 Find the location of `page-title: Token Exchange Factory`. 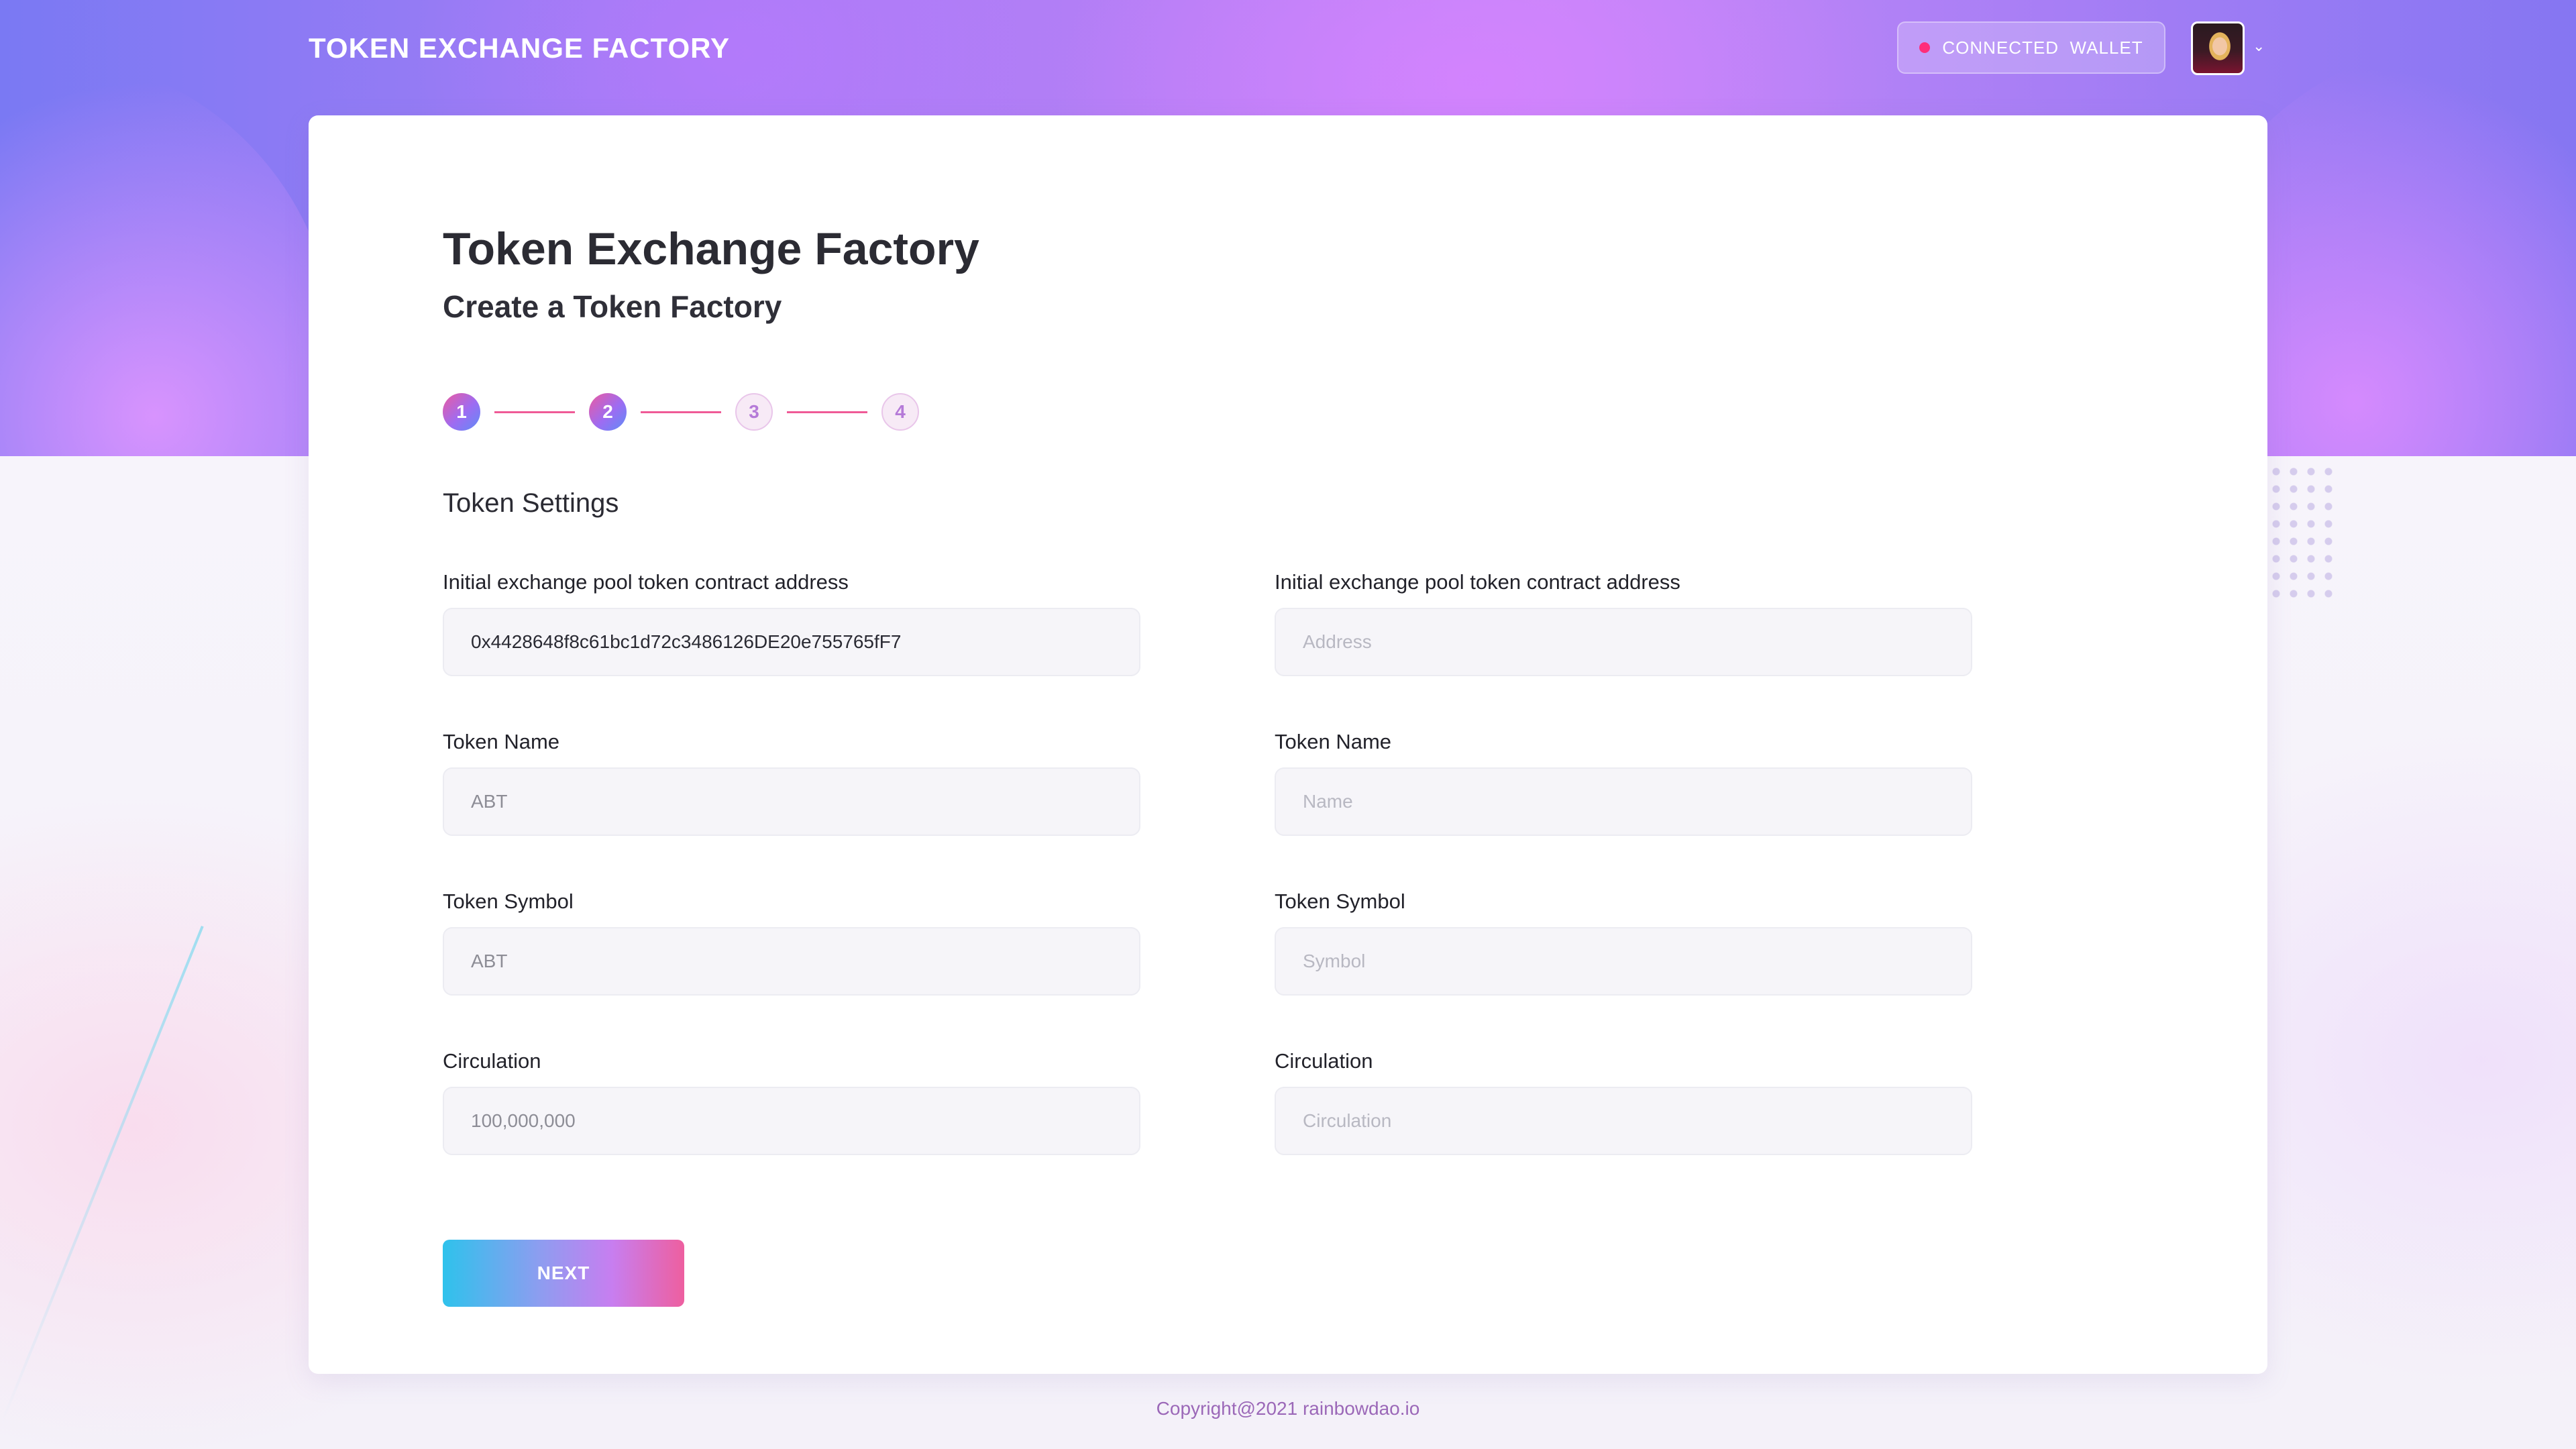

page-title: Token Exchange Factory is located at coordinates (711, 248).